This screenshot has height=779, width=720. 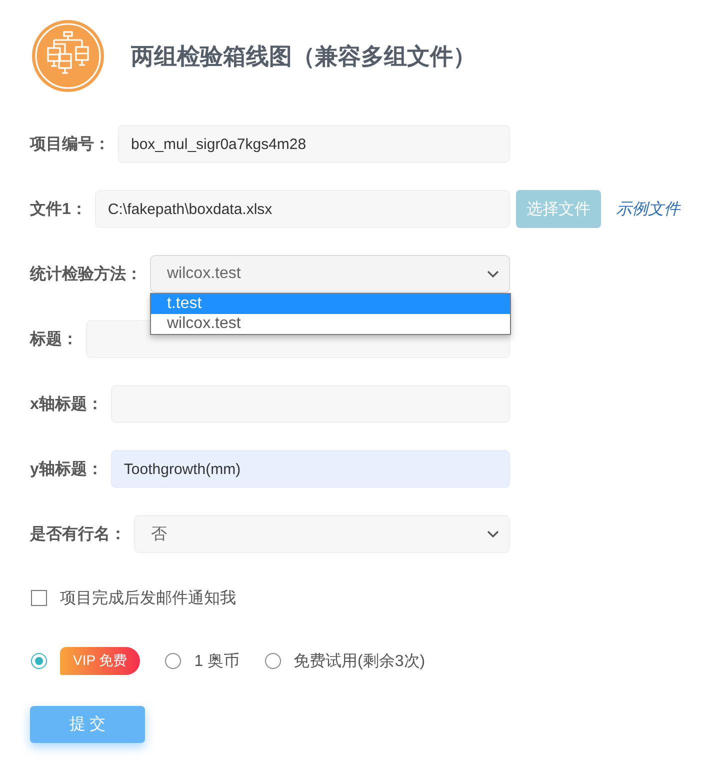 I want to click on select-field: 否, so click(x=322, y=534).